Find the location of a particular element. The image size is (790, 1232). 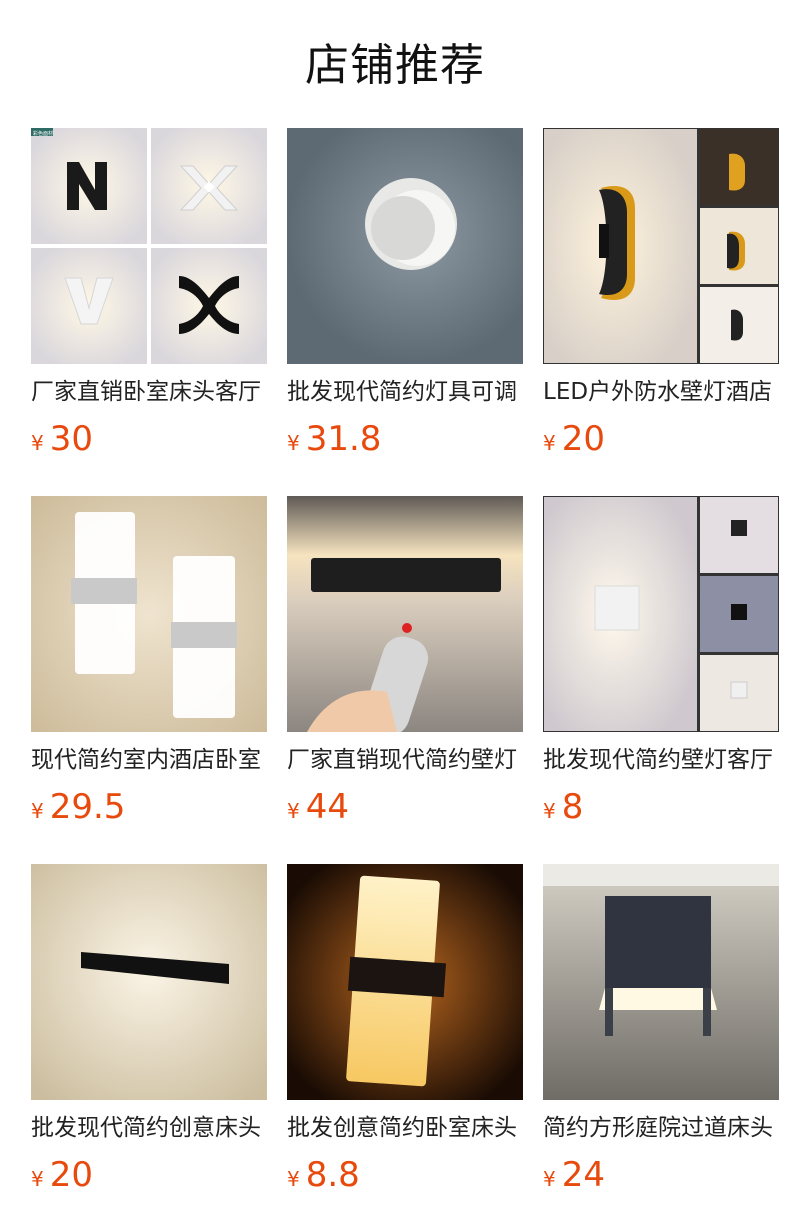

product-card: 现代简约室内酒店卧室 ¥29.5 is located at coordinates (149, 666).